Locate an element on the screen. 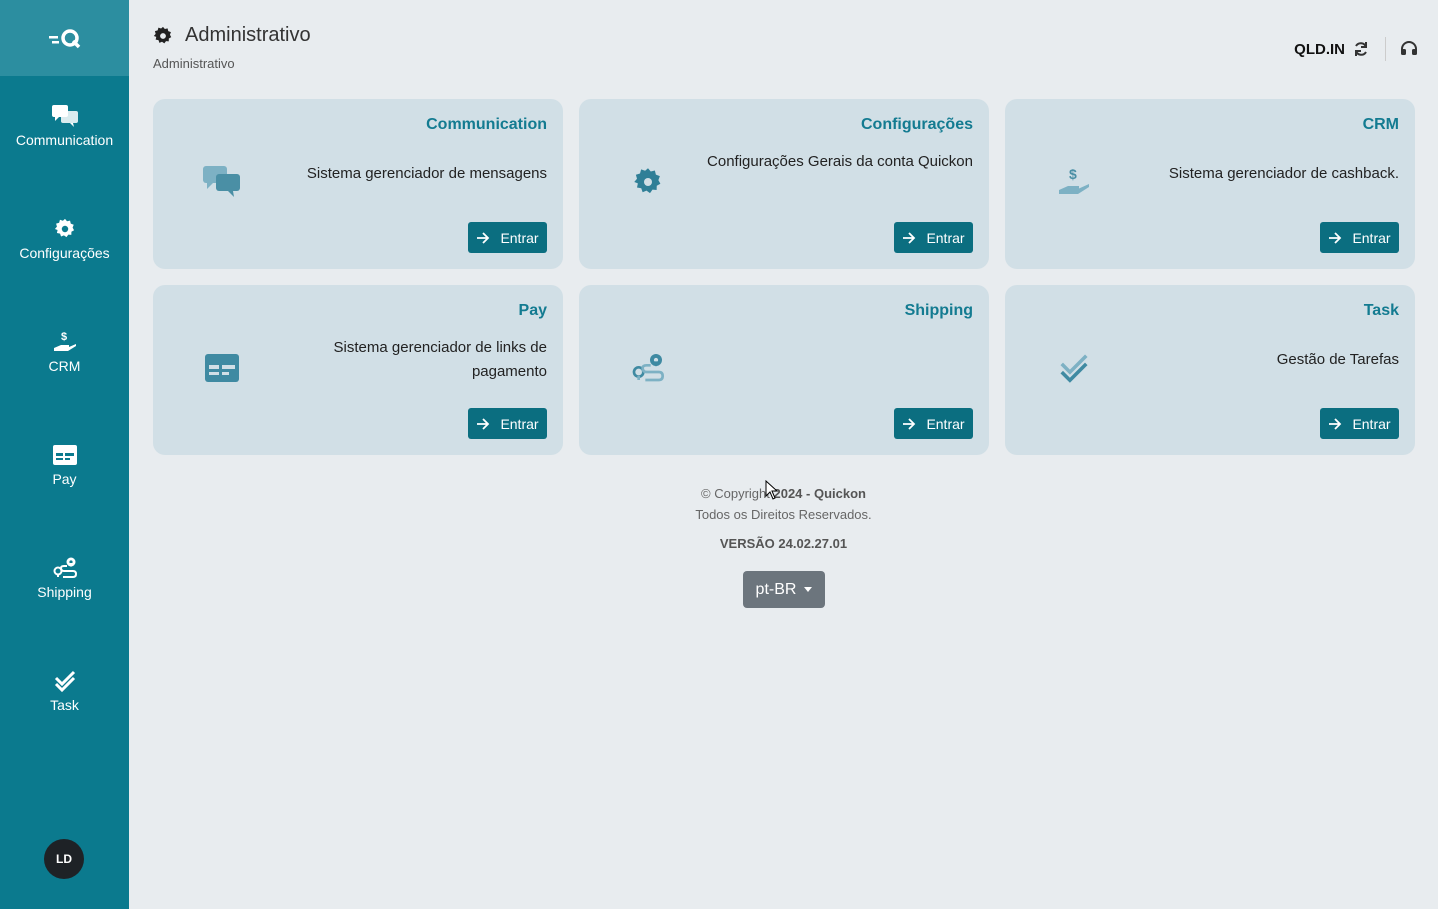 This screenshot has height=909, width=1438. rights-text: Todos os Direitos Reservados. is located at coordinates (783, 514).